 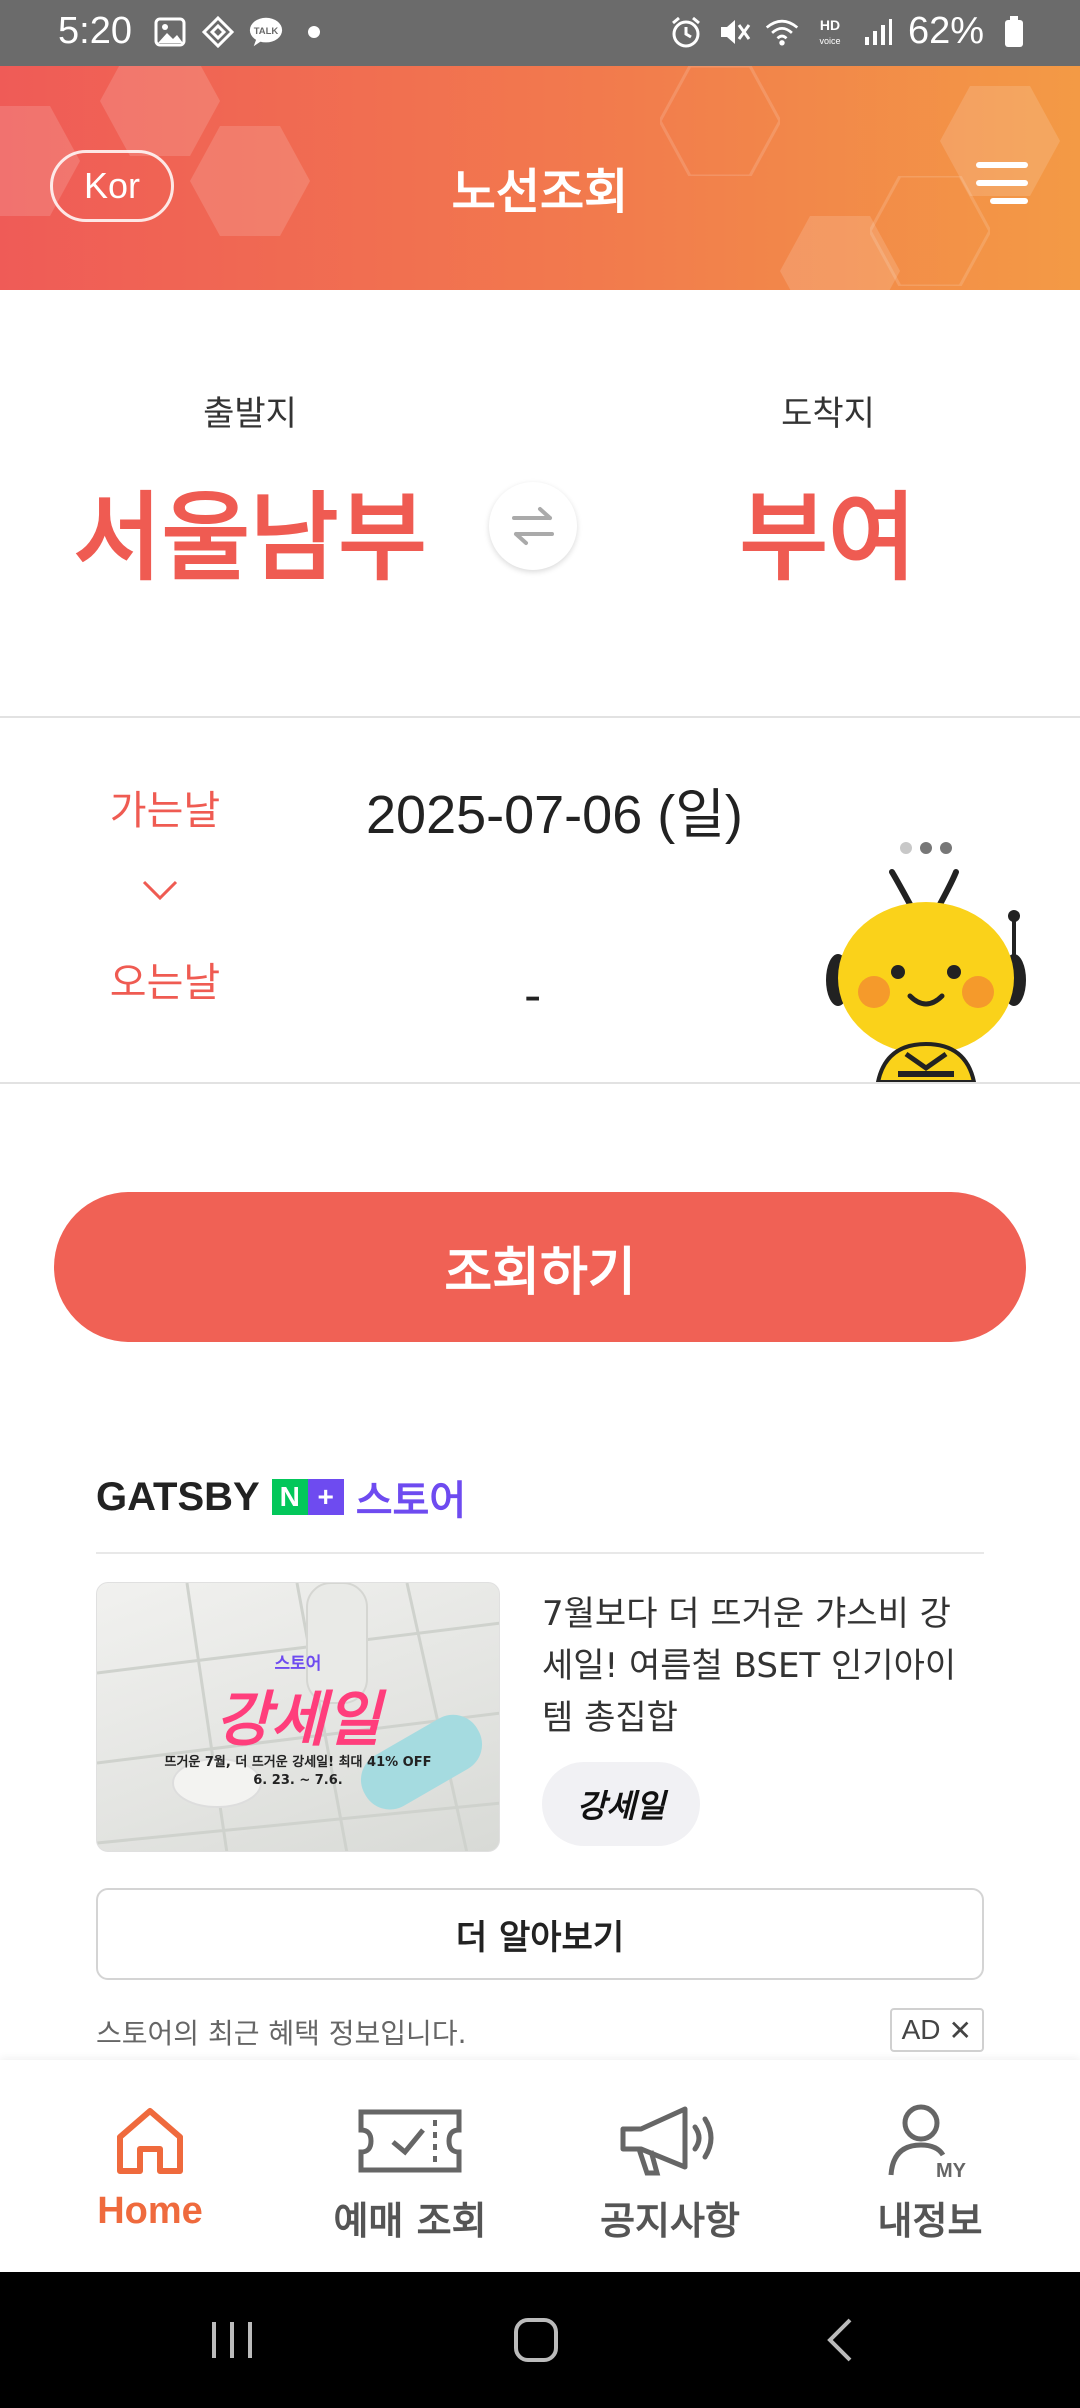 What do you see at coordinates (930, 2221) in the screenshot?
I see `nav-my-info-label: 내정보` at bounding box center [930, 2221].